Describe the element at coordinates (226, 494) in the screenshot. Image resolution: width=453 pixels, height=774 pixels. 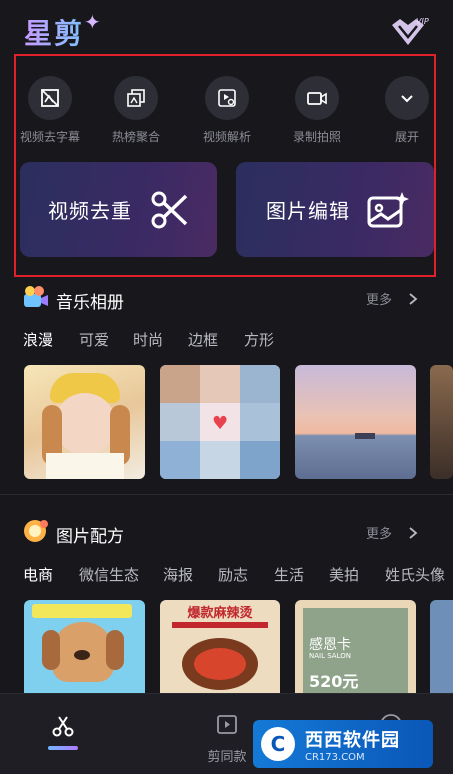
I see `section-divider` at that location.